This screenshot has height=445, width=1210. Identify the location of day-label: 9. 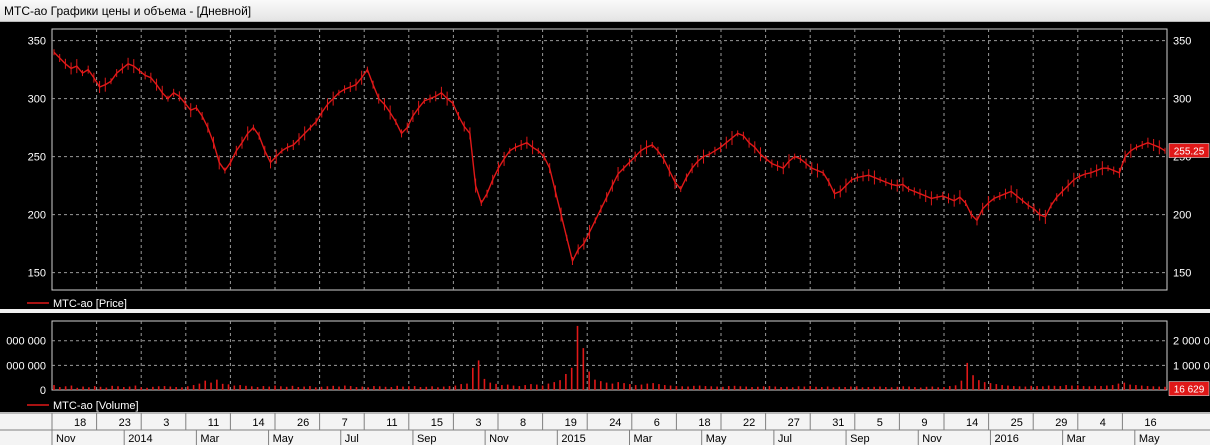
(924, 423).